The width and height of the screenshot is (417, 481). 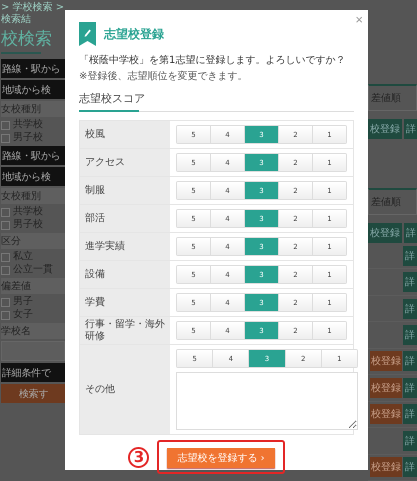 What do you see at coordinates (163, 76) in the screenshot?
I see `note-text: ※登録後、志望順位を変更できます。` at bounding box center [163, 76].